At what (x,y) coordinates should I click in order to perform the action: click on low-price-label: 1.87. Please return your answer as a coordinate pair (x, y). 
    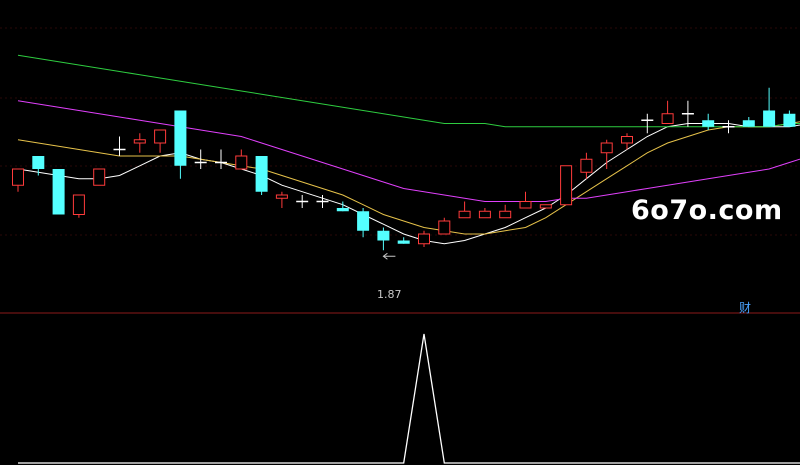
    Looking at the image, I should click on (389, 294).